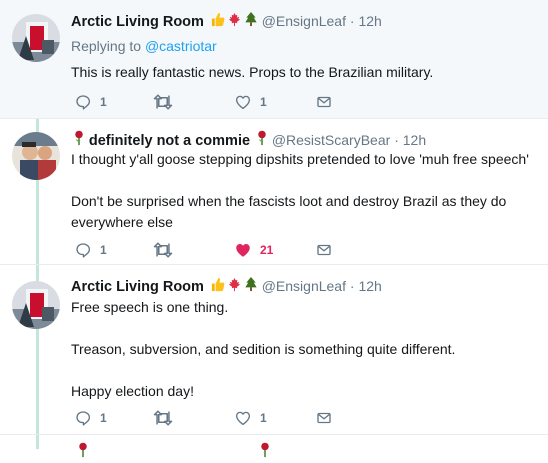 This screenshot has height=463, width=548. Describe the element at coordinates (267, 250) in the screenshot. I see `like-count: 21` at that location.